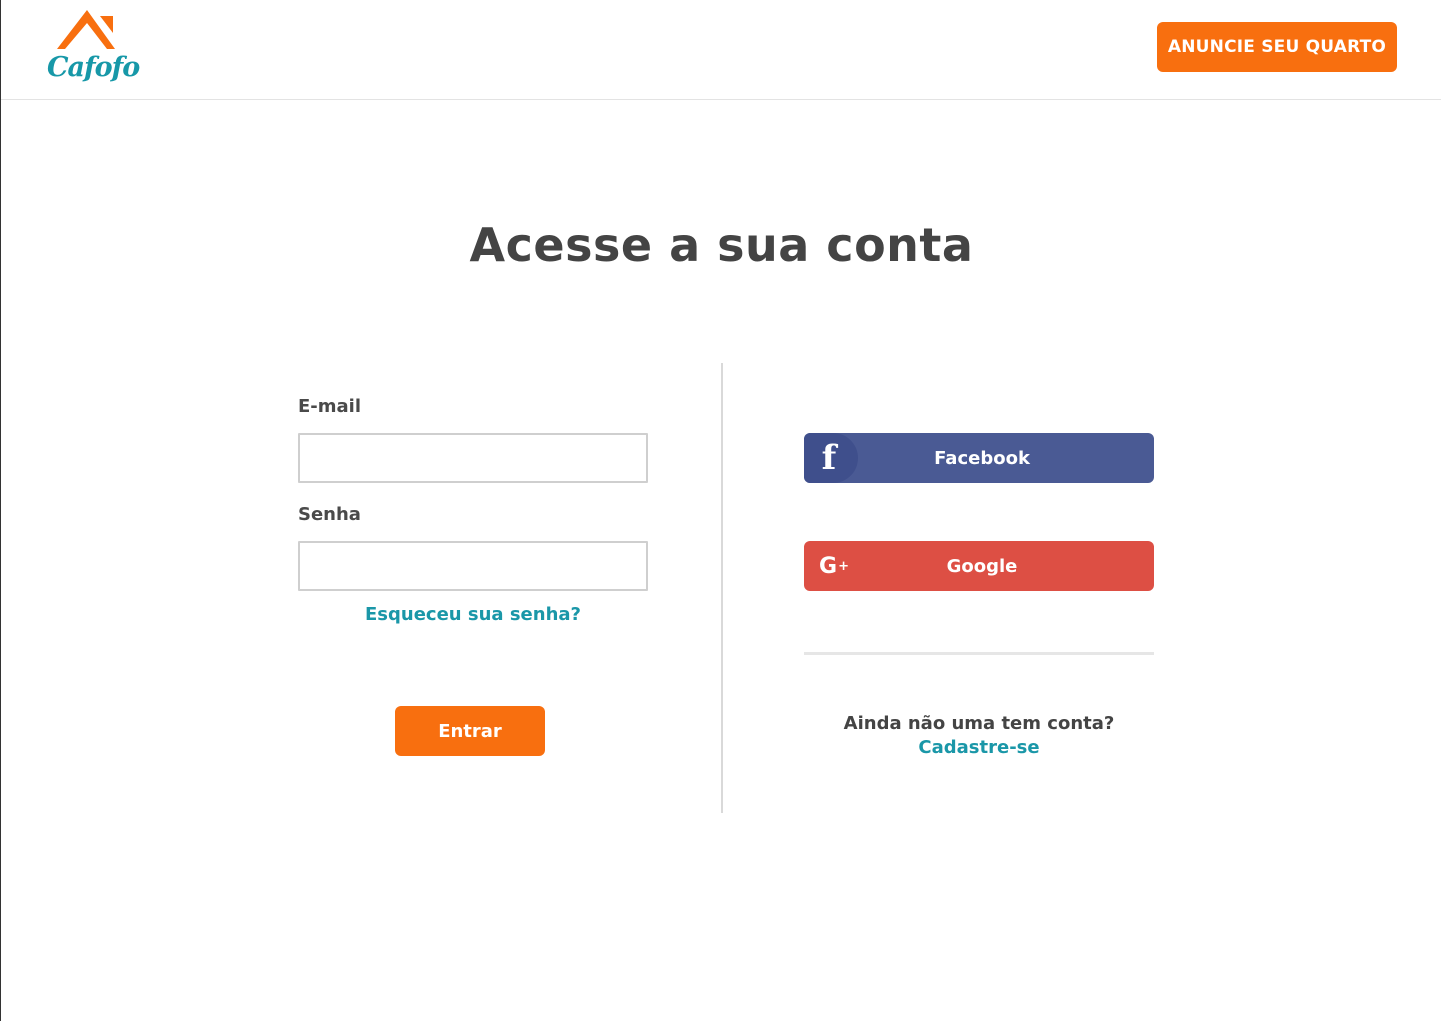  I want to click on social-divider, so click(979, 653).